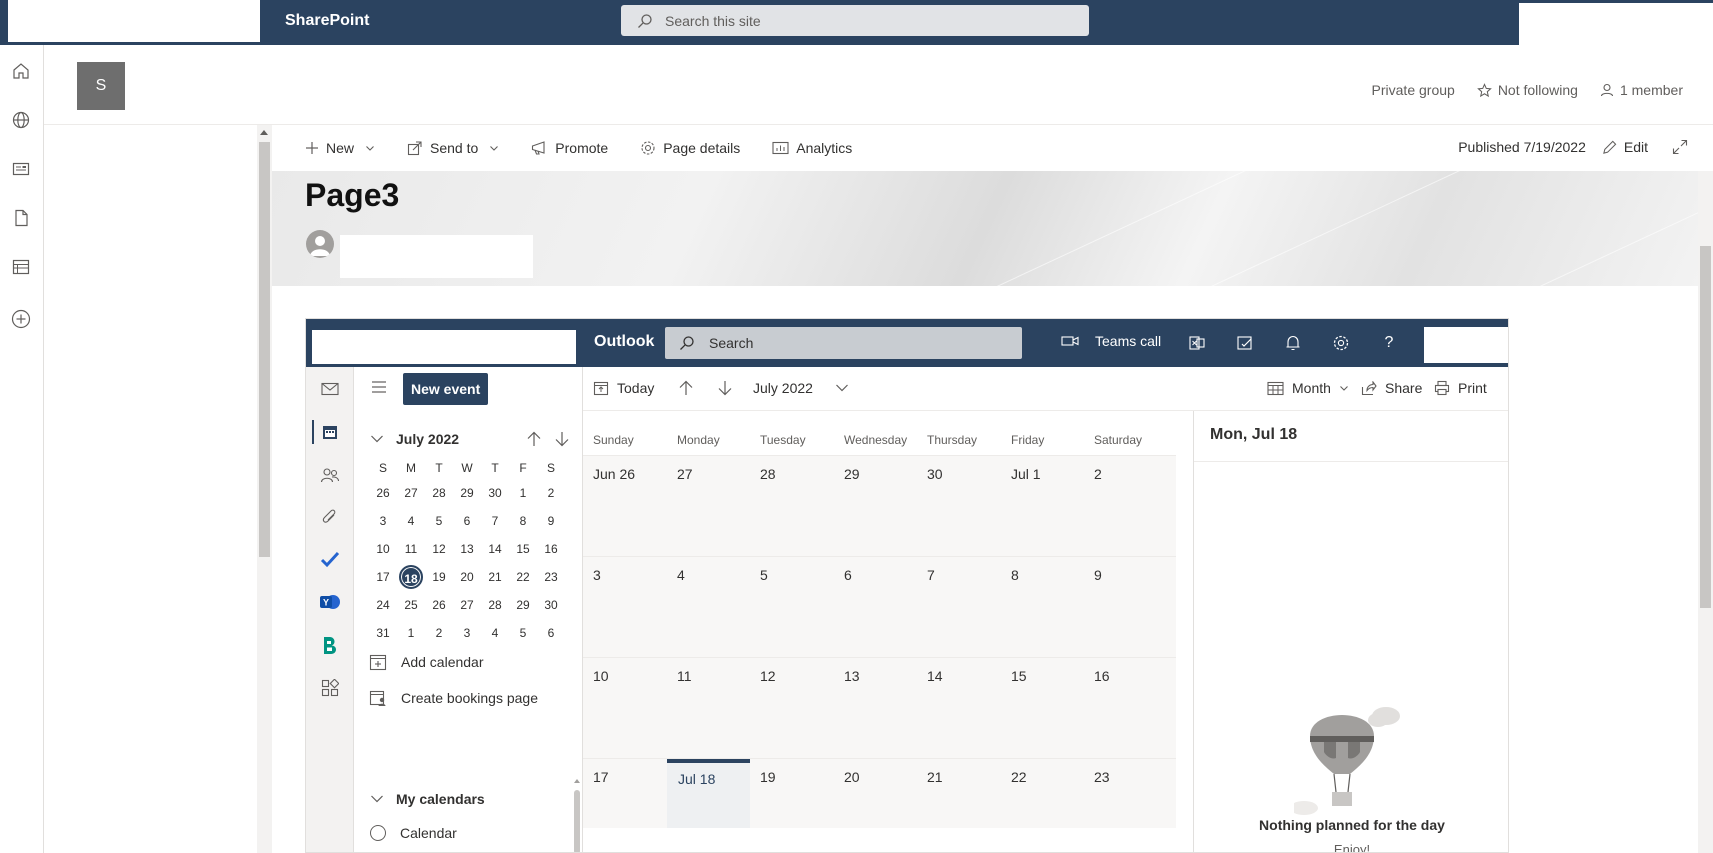 This screenshot has height=853, width=1713. Describe the element at coordinates (601, 676) in the screenshot. I see `calendar-day-cell: 10` at that location.